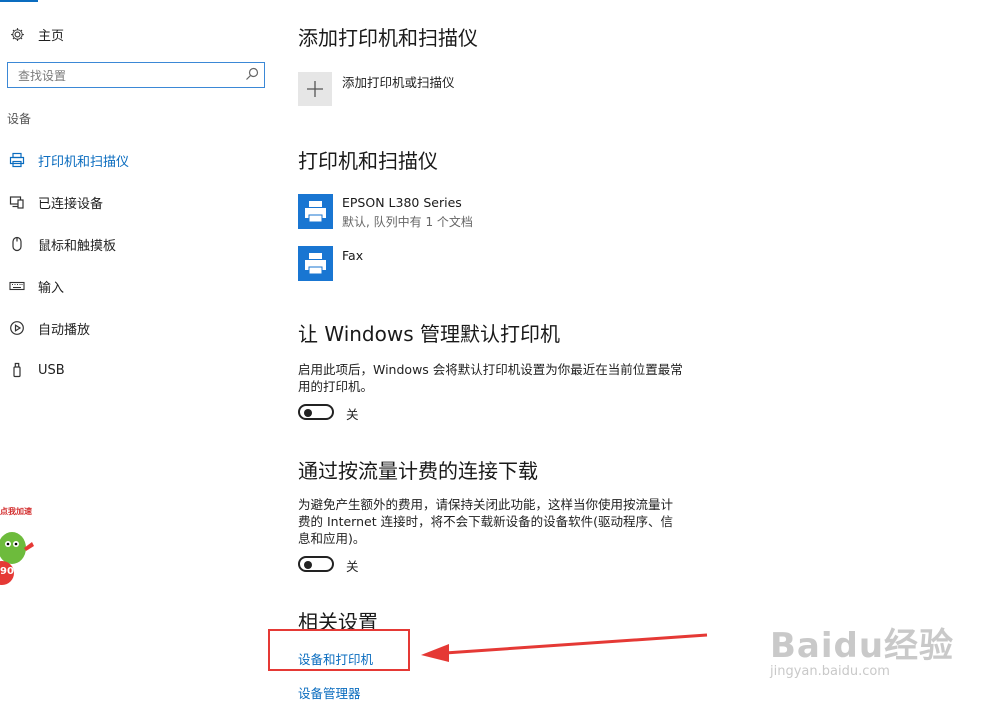  I want to click on search-input: 查找设置, so click(42, 75).